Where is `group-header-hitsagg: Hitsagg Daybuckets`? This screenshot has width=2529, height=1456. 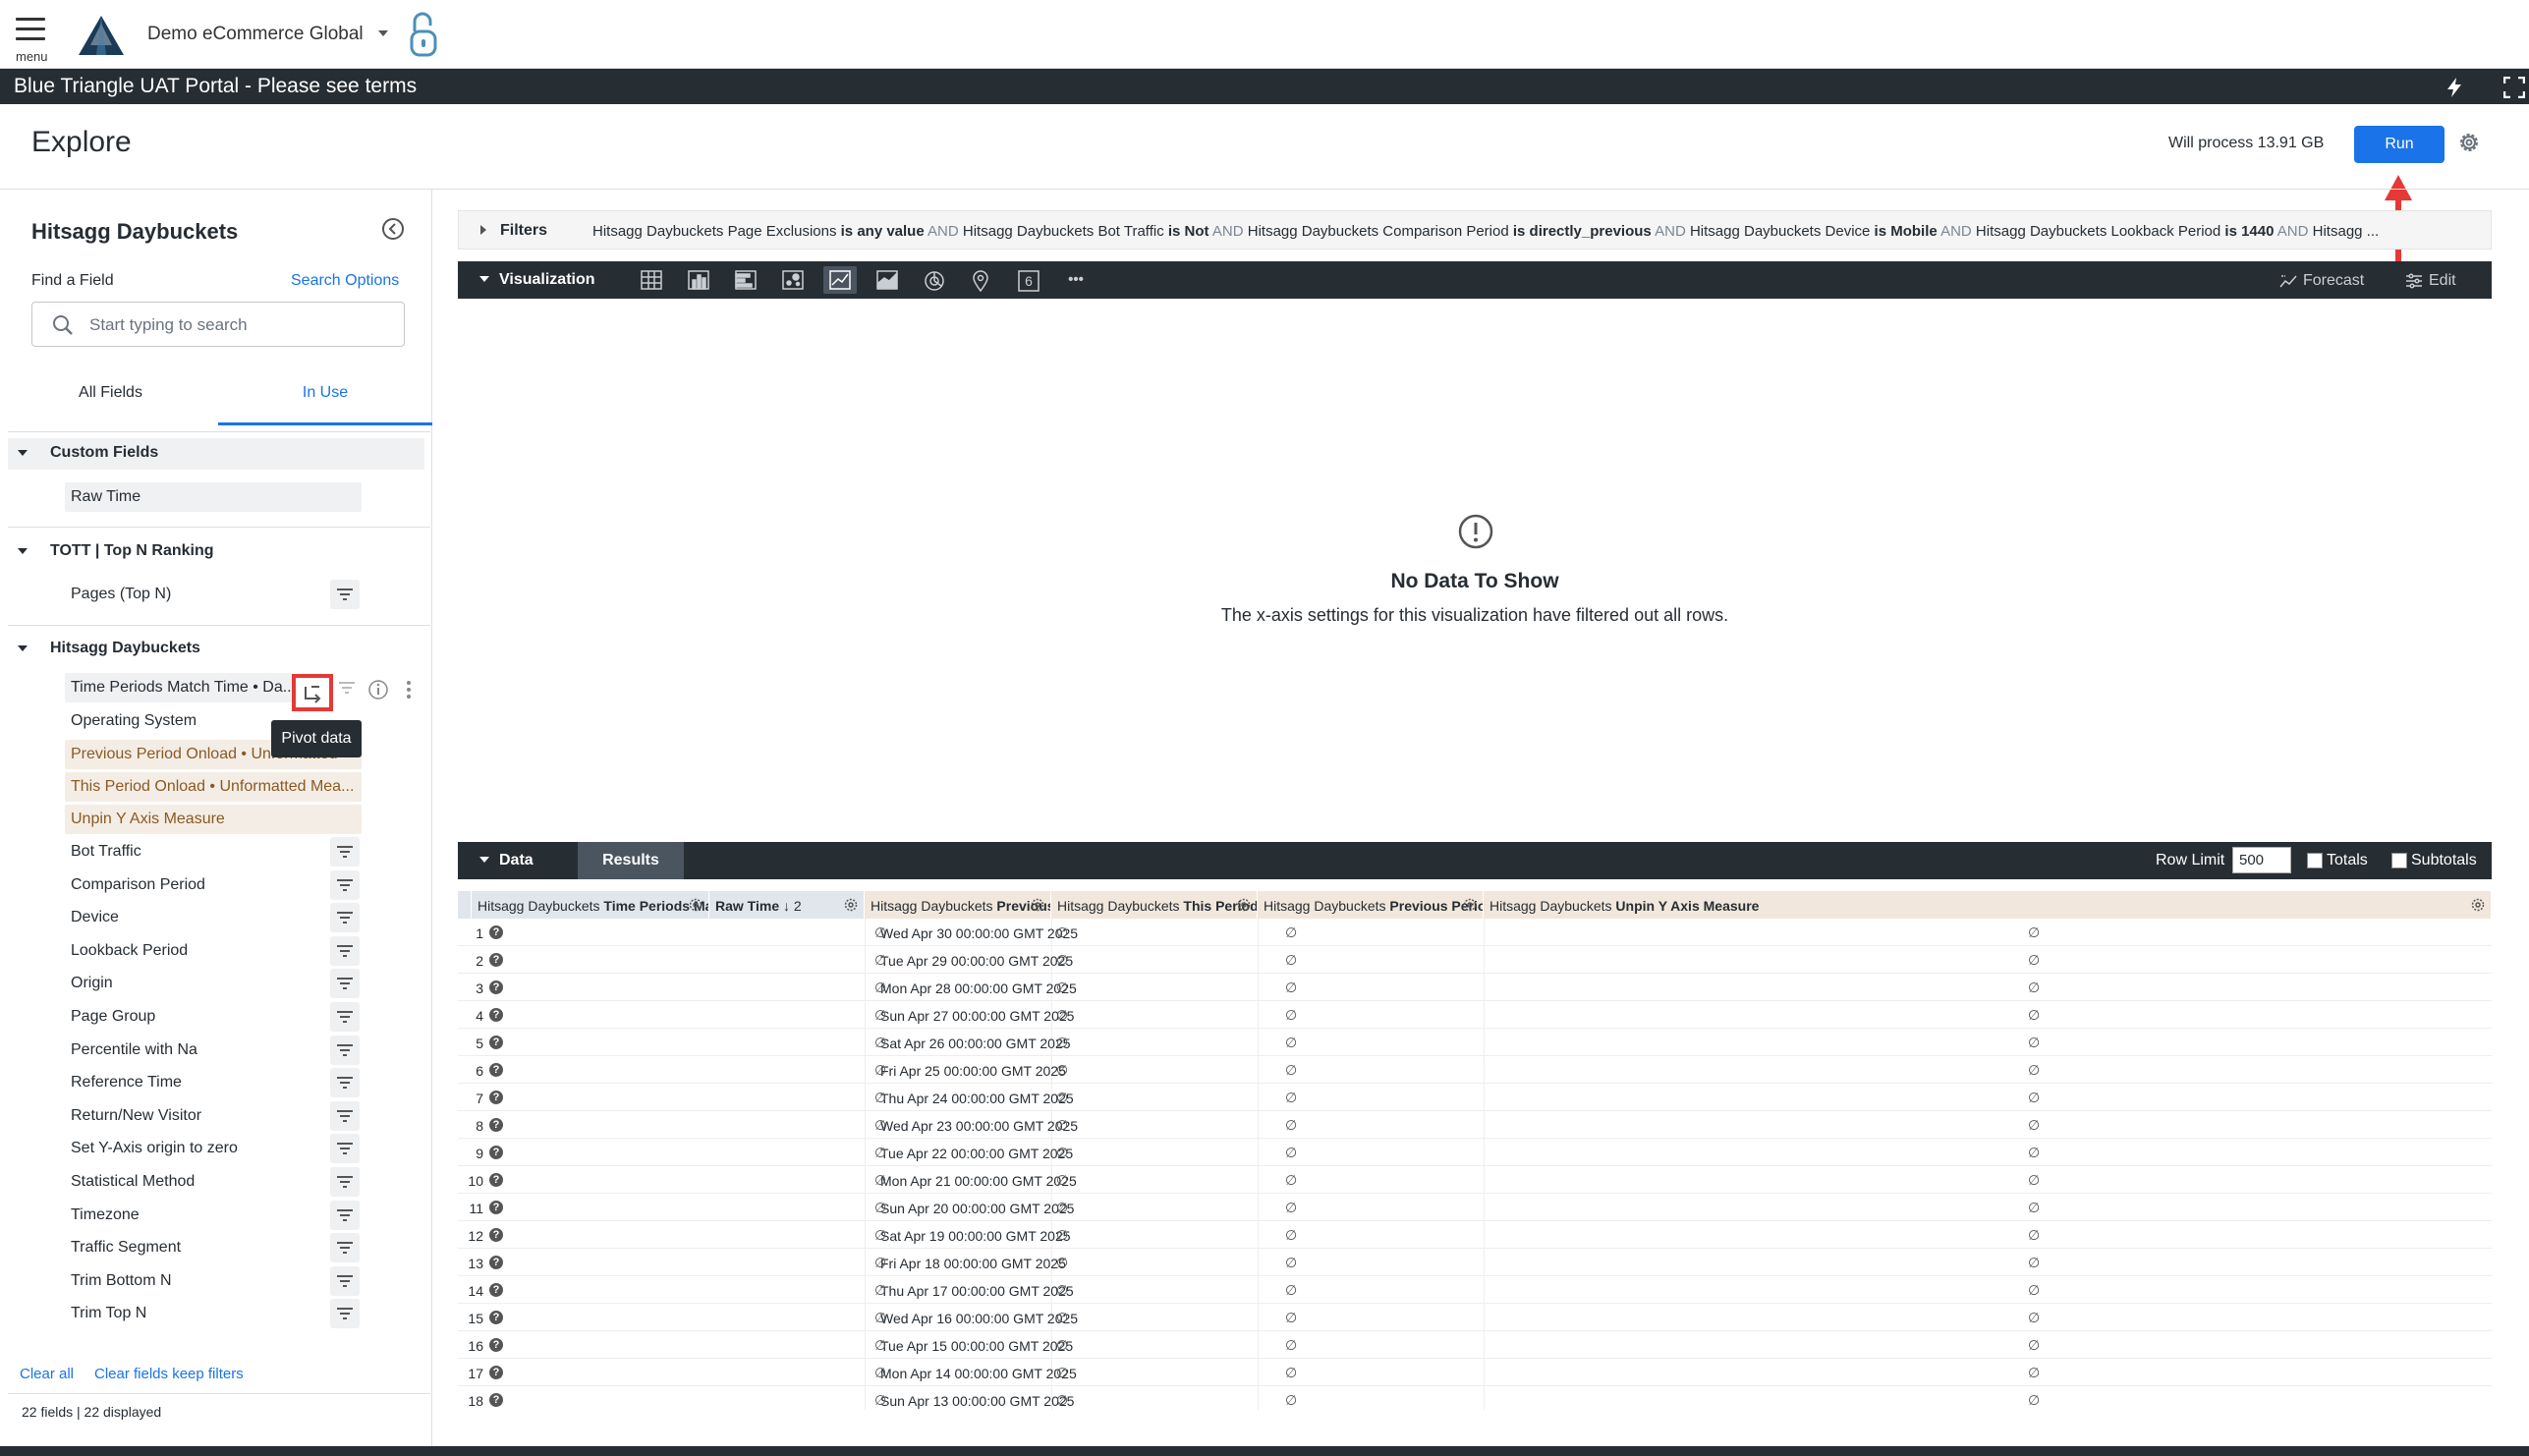 group-header-hitsagg: Hitsagg Daybuckets is located at coordinates (216, 649).